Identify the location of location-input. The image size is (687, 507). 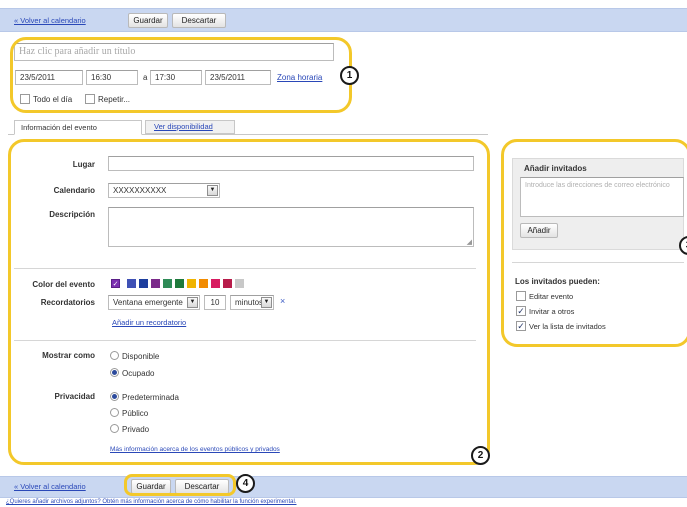
(291, 163).